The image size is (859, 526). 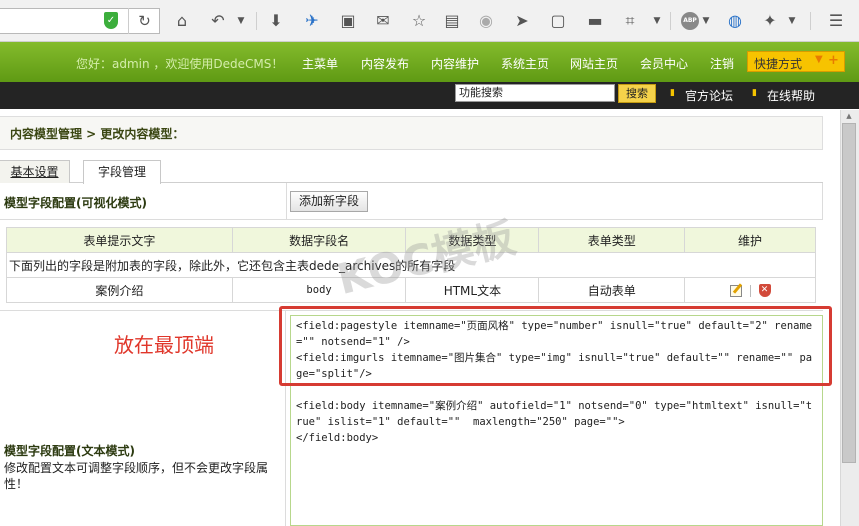 I want to click on annotation-text: 放在最顶端, so click(x=164, y=345).